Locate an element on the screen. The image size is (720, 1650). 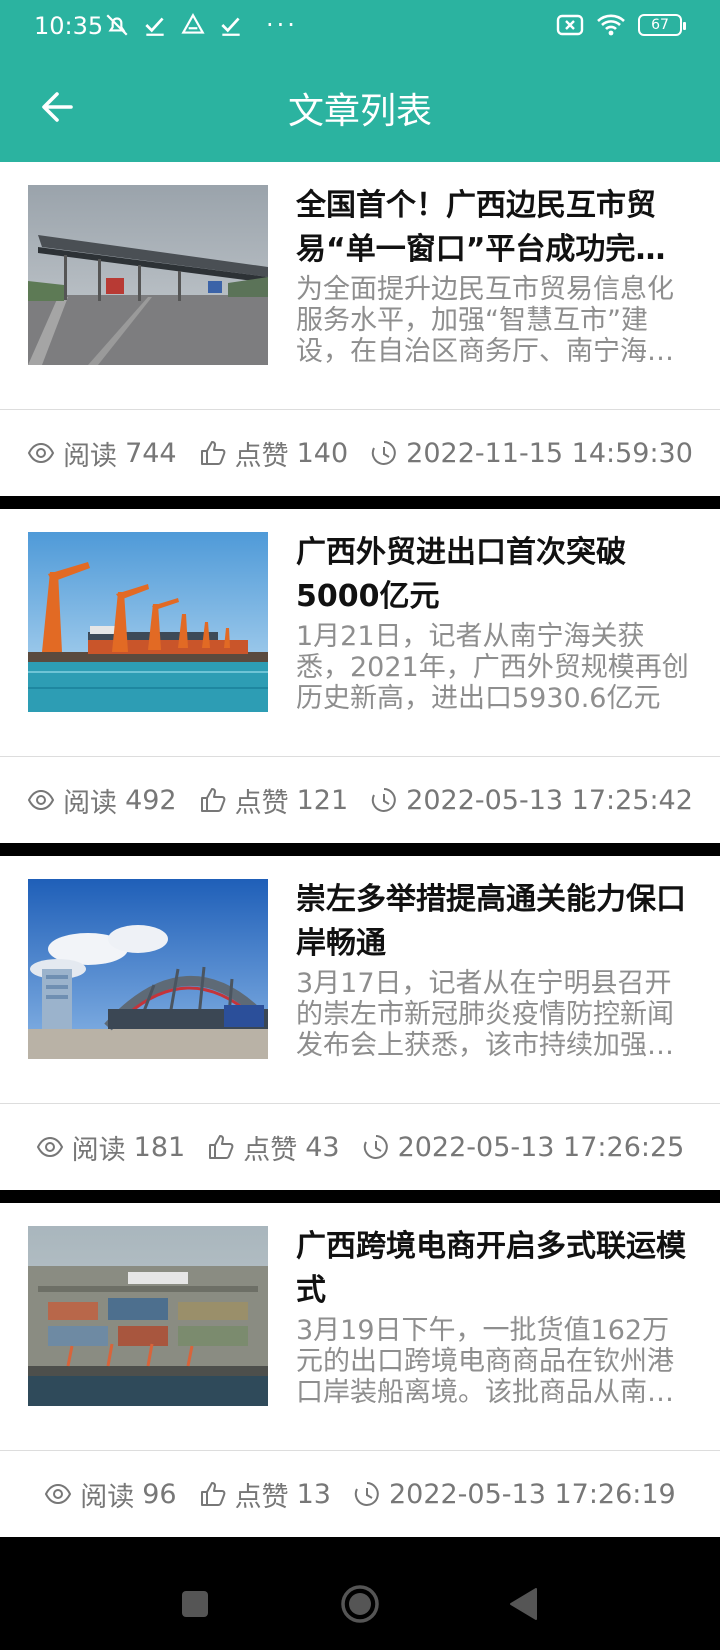
app-bar: 文章列表 is located at coordinates (360, 108).